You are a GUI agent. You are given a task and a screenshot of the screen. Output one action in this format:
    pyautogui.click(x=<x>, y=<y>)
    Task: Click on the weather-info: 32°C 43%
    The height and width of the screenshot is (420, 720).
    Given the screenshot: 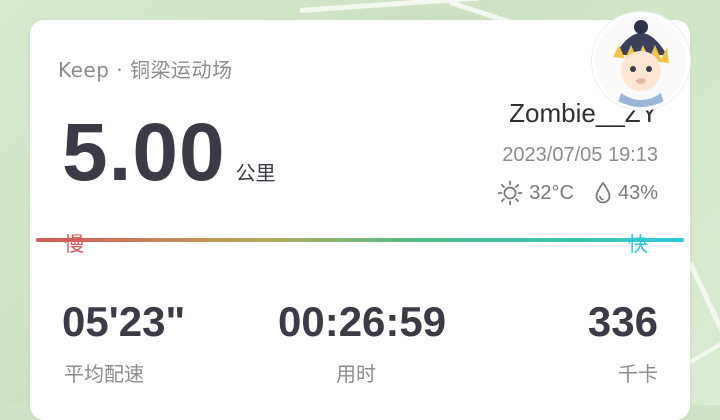 What is the action you would take?
    pyautogui.click(x=577, y=193)
    